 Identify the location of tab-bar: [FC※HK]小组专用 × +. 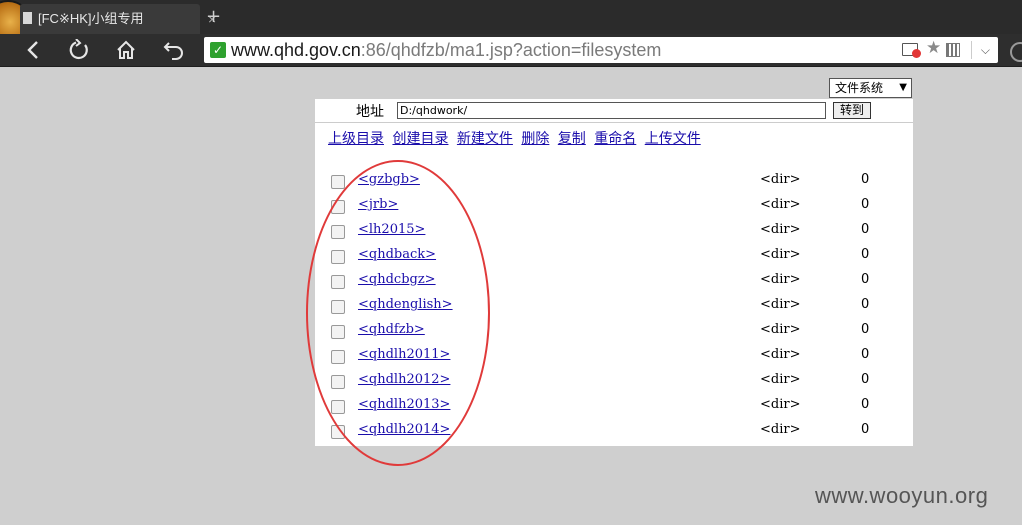
(511, 23).